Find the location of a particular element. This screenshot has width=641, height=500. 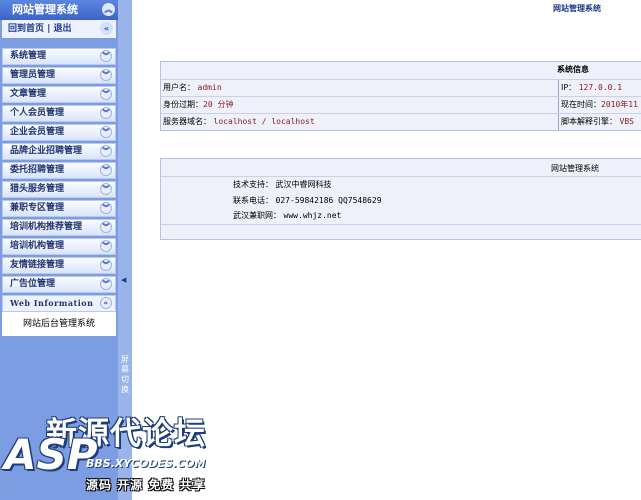

info-row-left: 身份过期：20 分钟 is located at coordinates (198, 105).